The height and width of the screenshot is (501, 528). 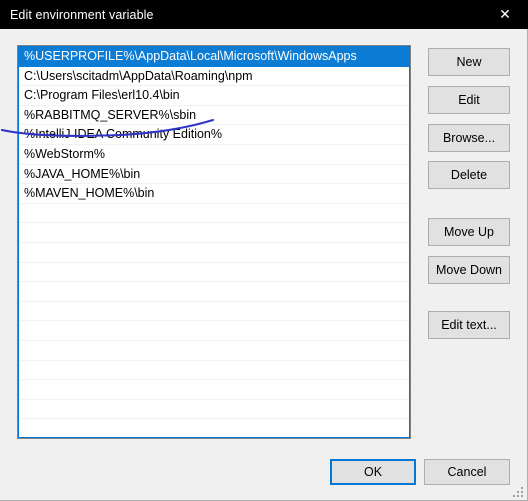 I want to click on list-item: C:\Users\scitadm\AppData\Roaming\npm, so click(x=214, y=77).